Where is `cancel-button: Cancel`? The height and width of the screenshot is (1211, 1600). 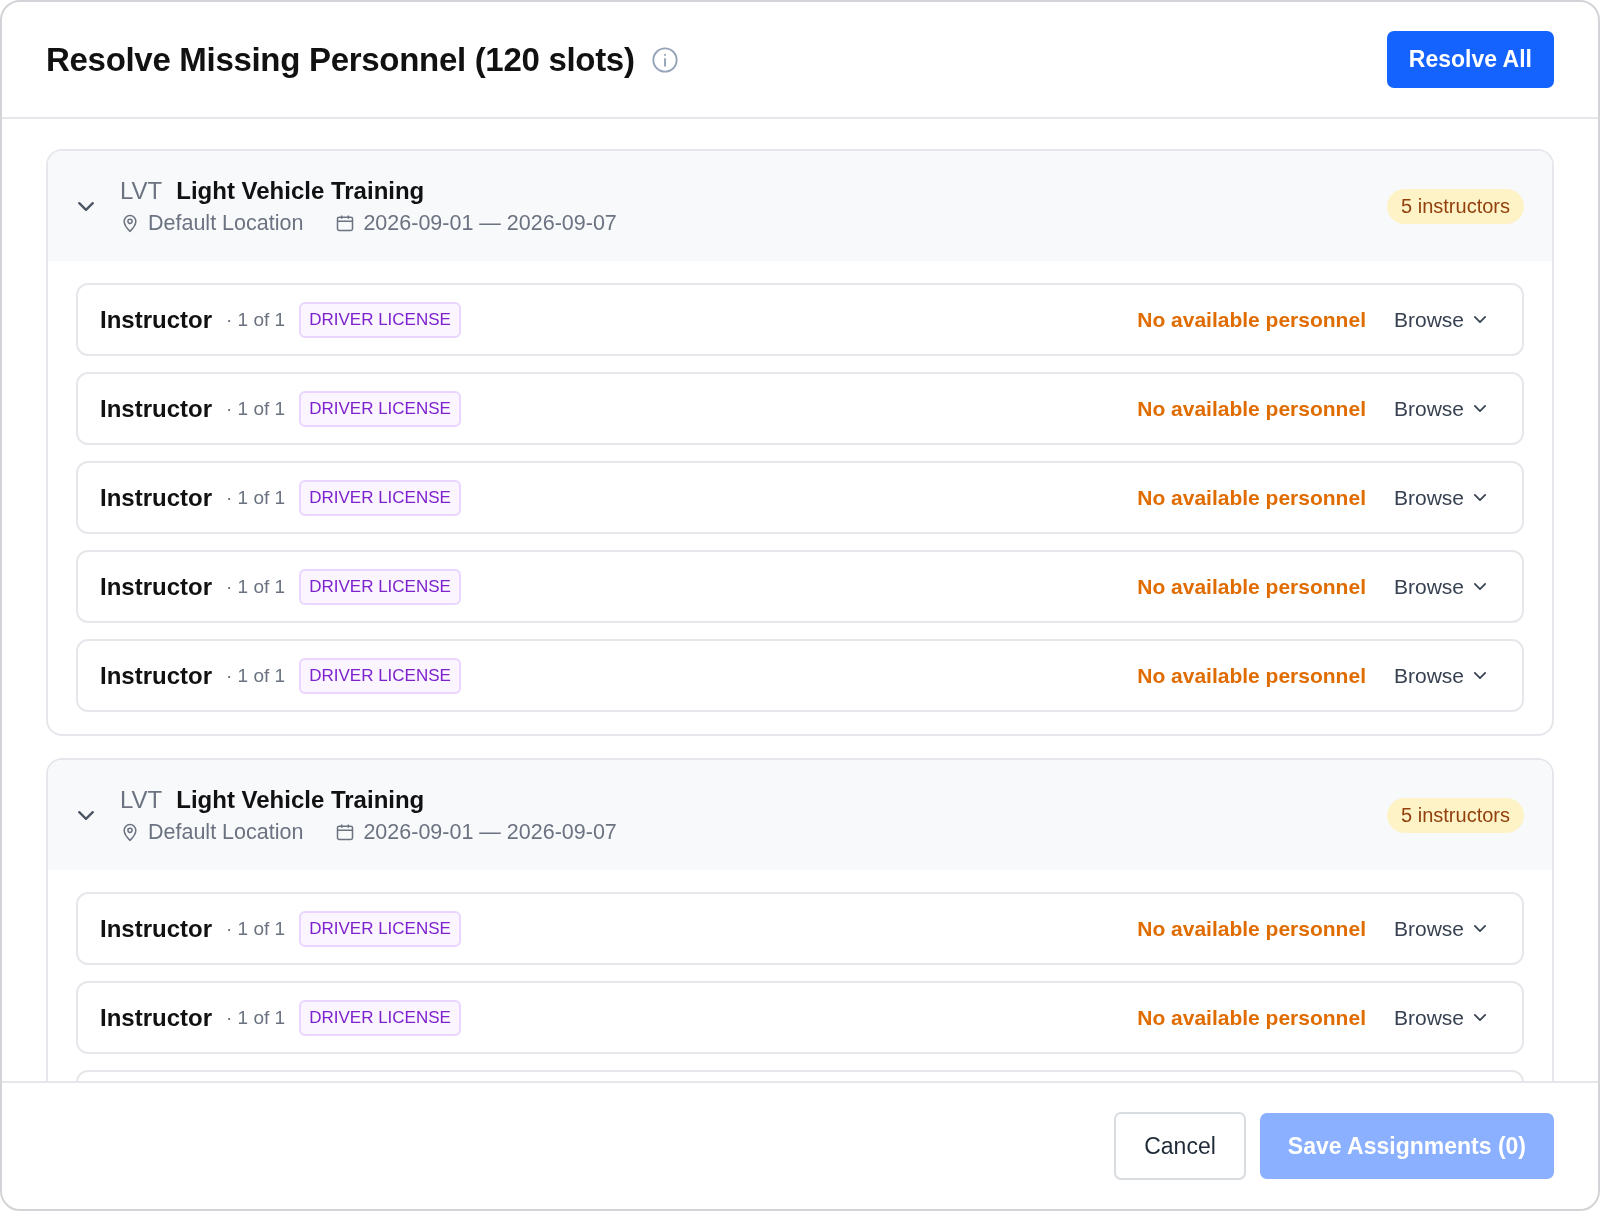
cancel-button: Cancel is located at coordinates (1180, 1146).